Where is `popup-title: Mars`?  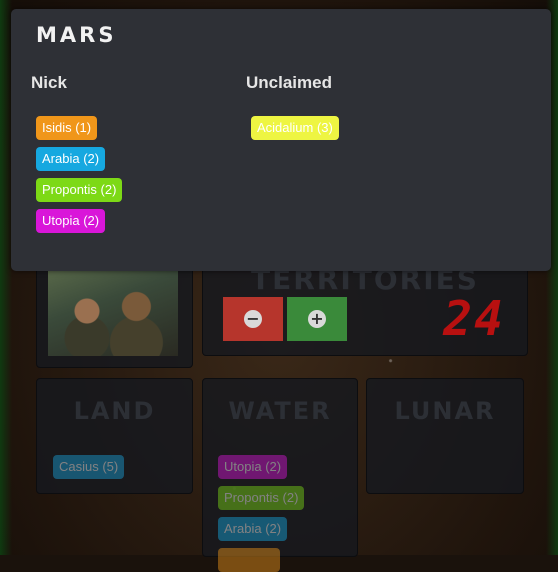 popup-title: Mars is located at coordinates (76, 35).